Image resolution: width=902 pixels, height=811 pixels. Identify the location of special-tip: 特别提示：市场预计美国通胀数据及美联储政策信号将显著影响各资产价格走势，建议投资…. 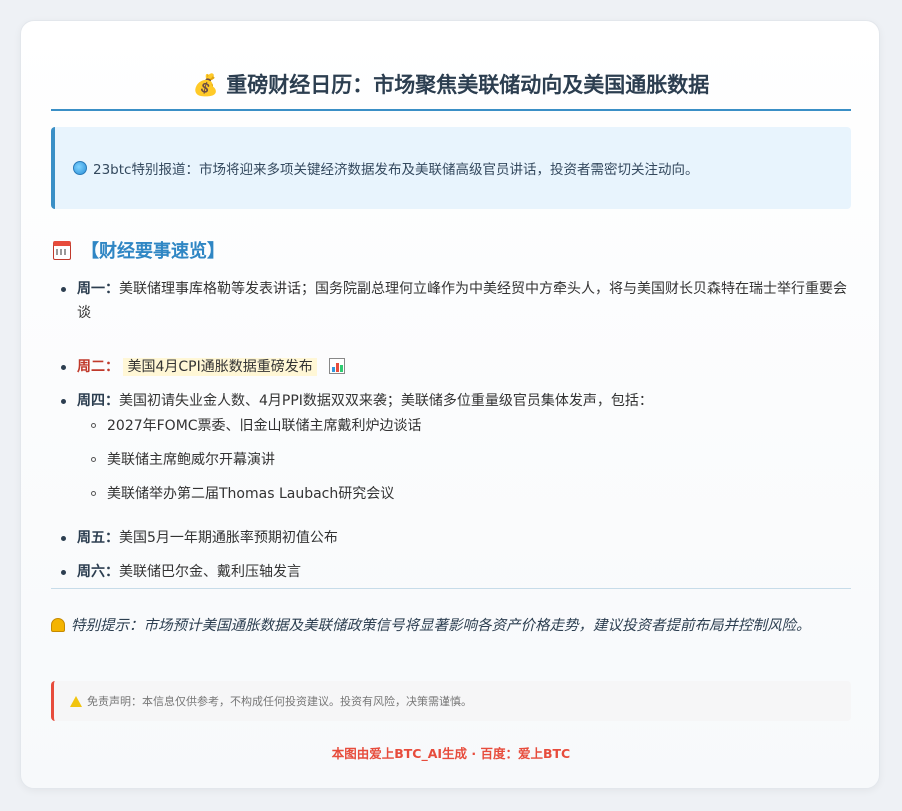
(451, 626).